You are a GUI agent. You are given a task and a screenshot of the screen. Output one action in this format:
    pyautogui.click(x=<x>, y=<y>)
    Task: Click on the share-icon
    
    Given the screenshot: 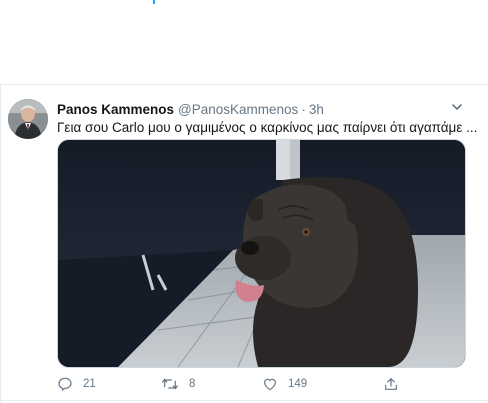 What is the action you would take?
    pyautogui.click(x=391, y=384)
    